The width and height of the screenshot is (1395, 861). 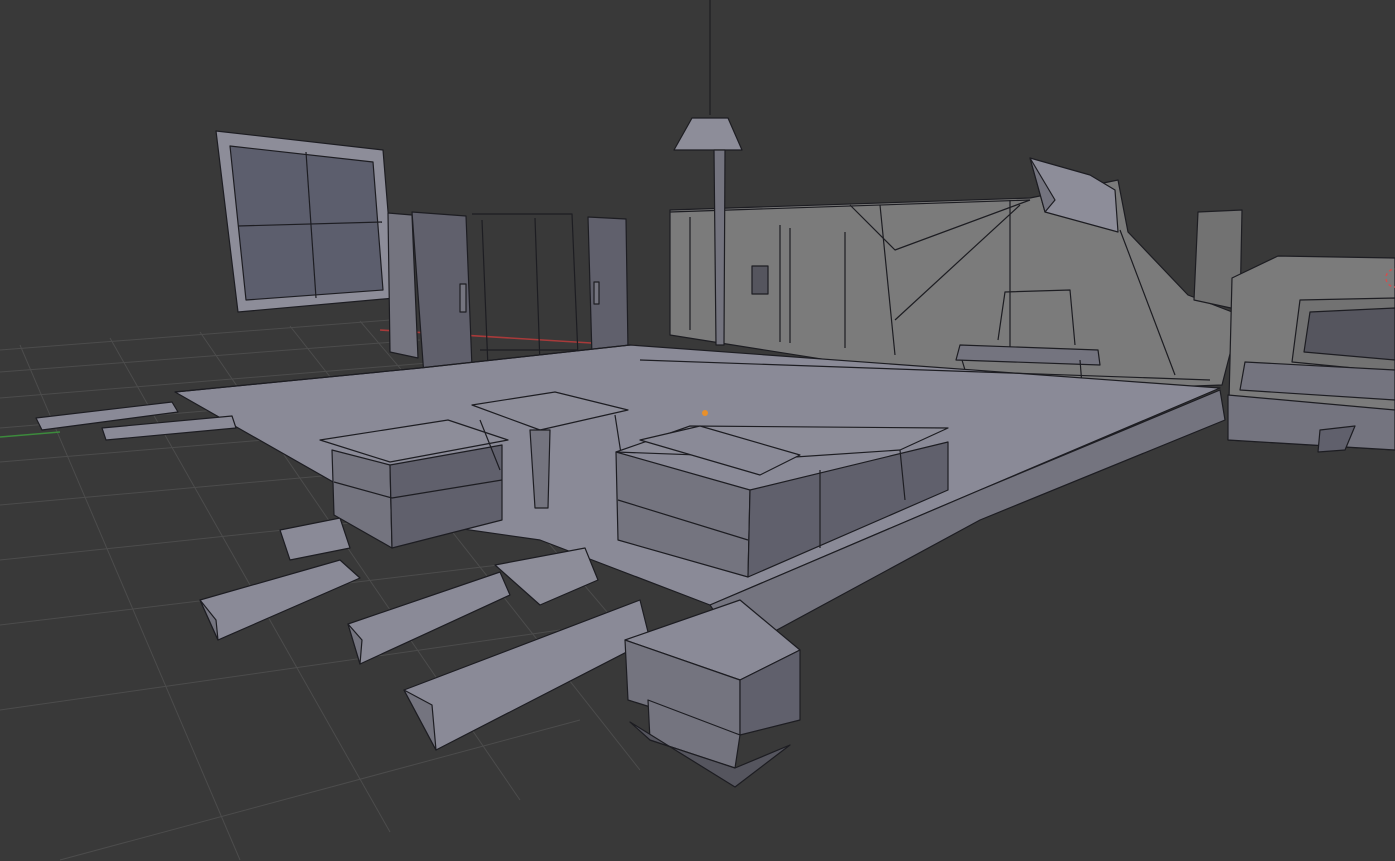 I want to click on object-origin, so click(x=705, y=413).